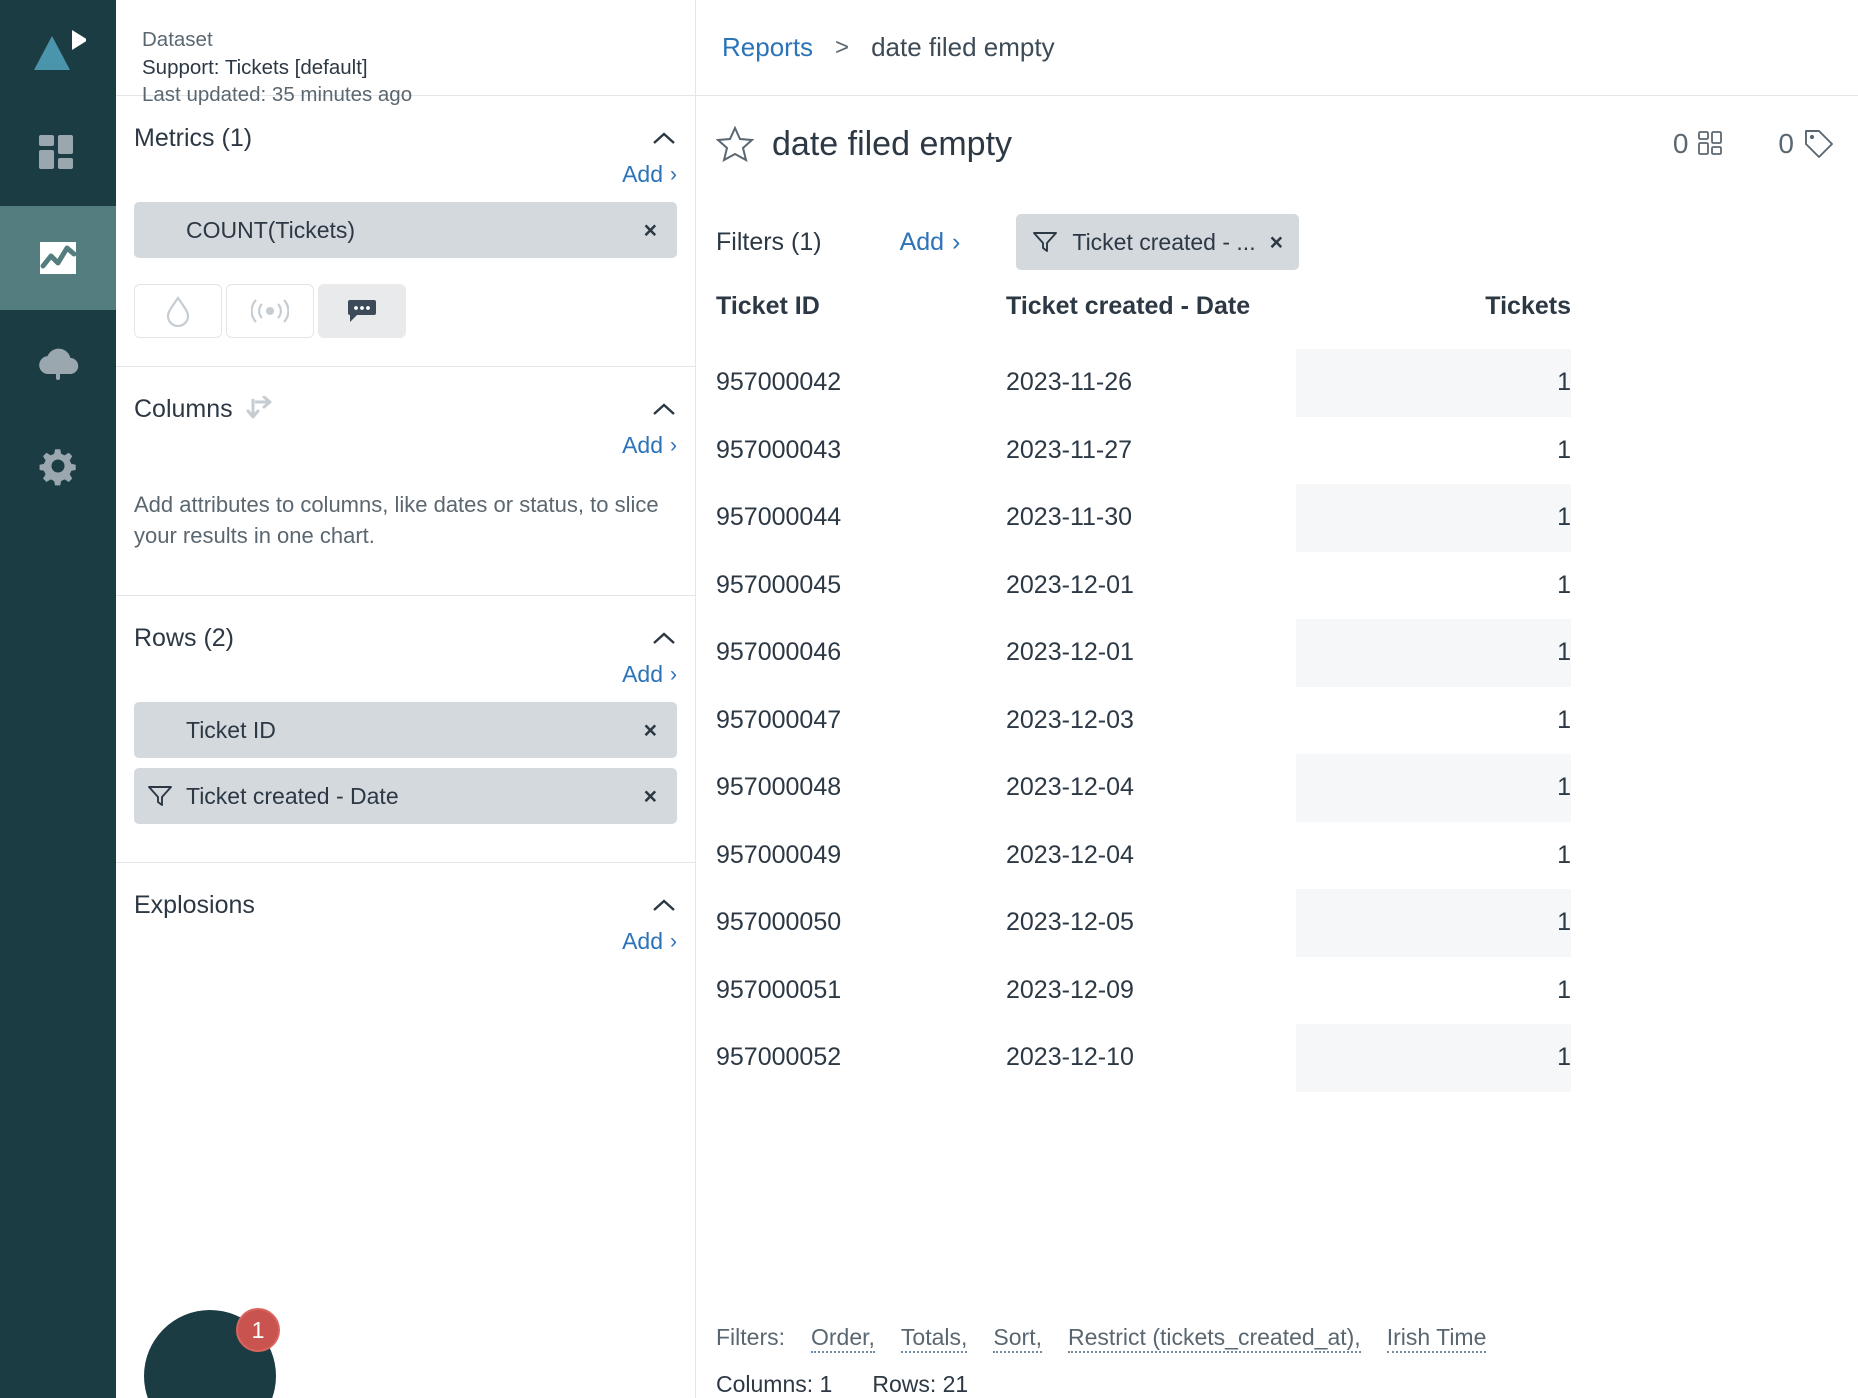 This screenshot has width=1858, height=1398. Describe the element at coordinates (779, 584) in the screenshot. I see `cell-ticket-id: 957000045` at that location.